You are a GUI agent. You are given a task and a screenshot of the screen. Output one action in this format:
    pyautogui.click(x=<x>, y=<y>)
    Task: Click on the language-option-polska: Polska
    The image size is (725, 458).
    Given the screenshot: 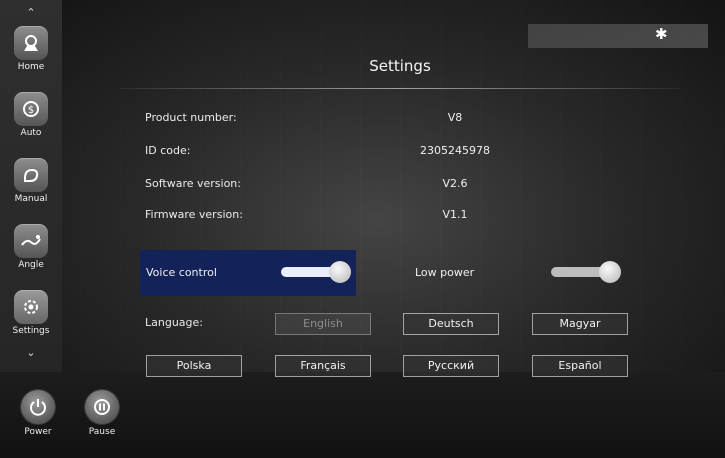 What is the action you would take?
    pyautogui.click(x=194, y=366)
    